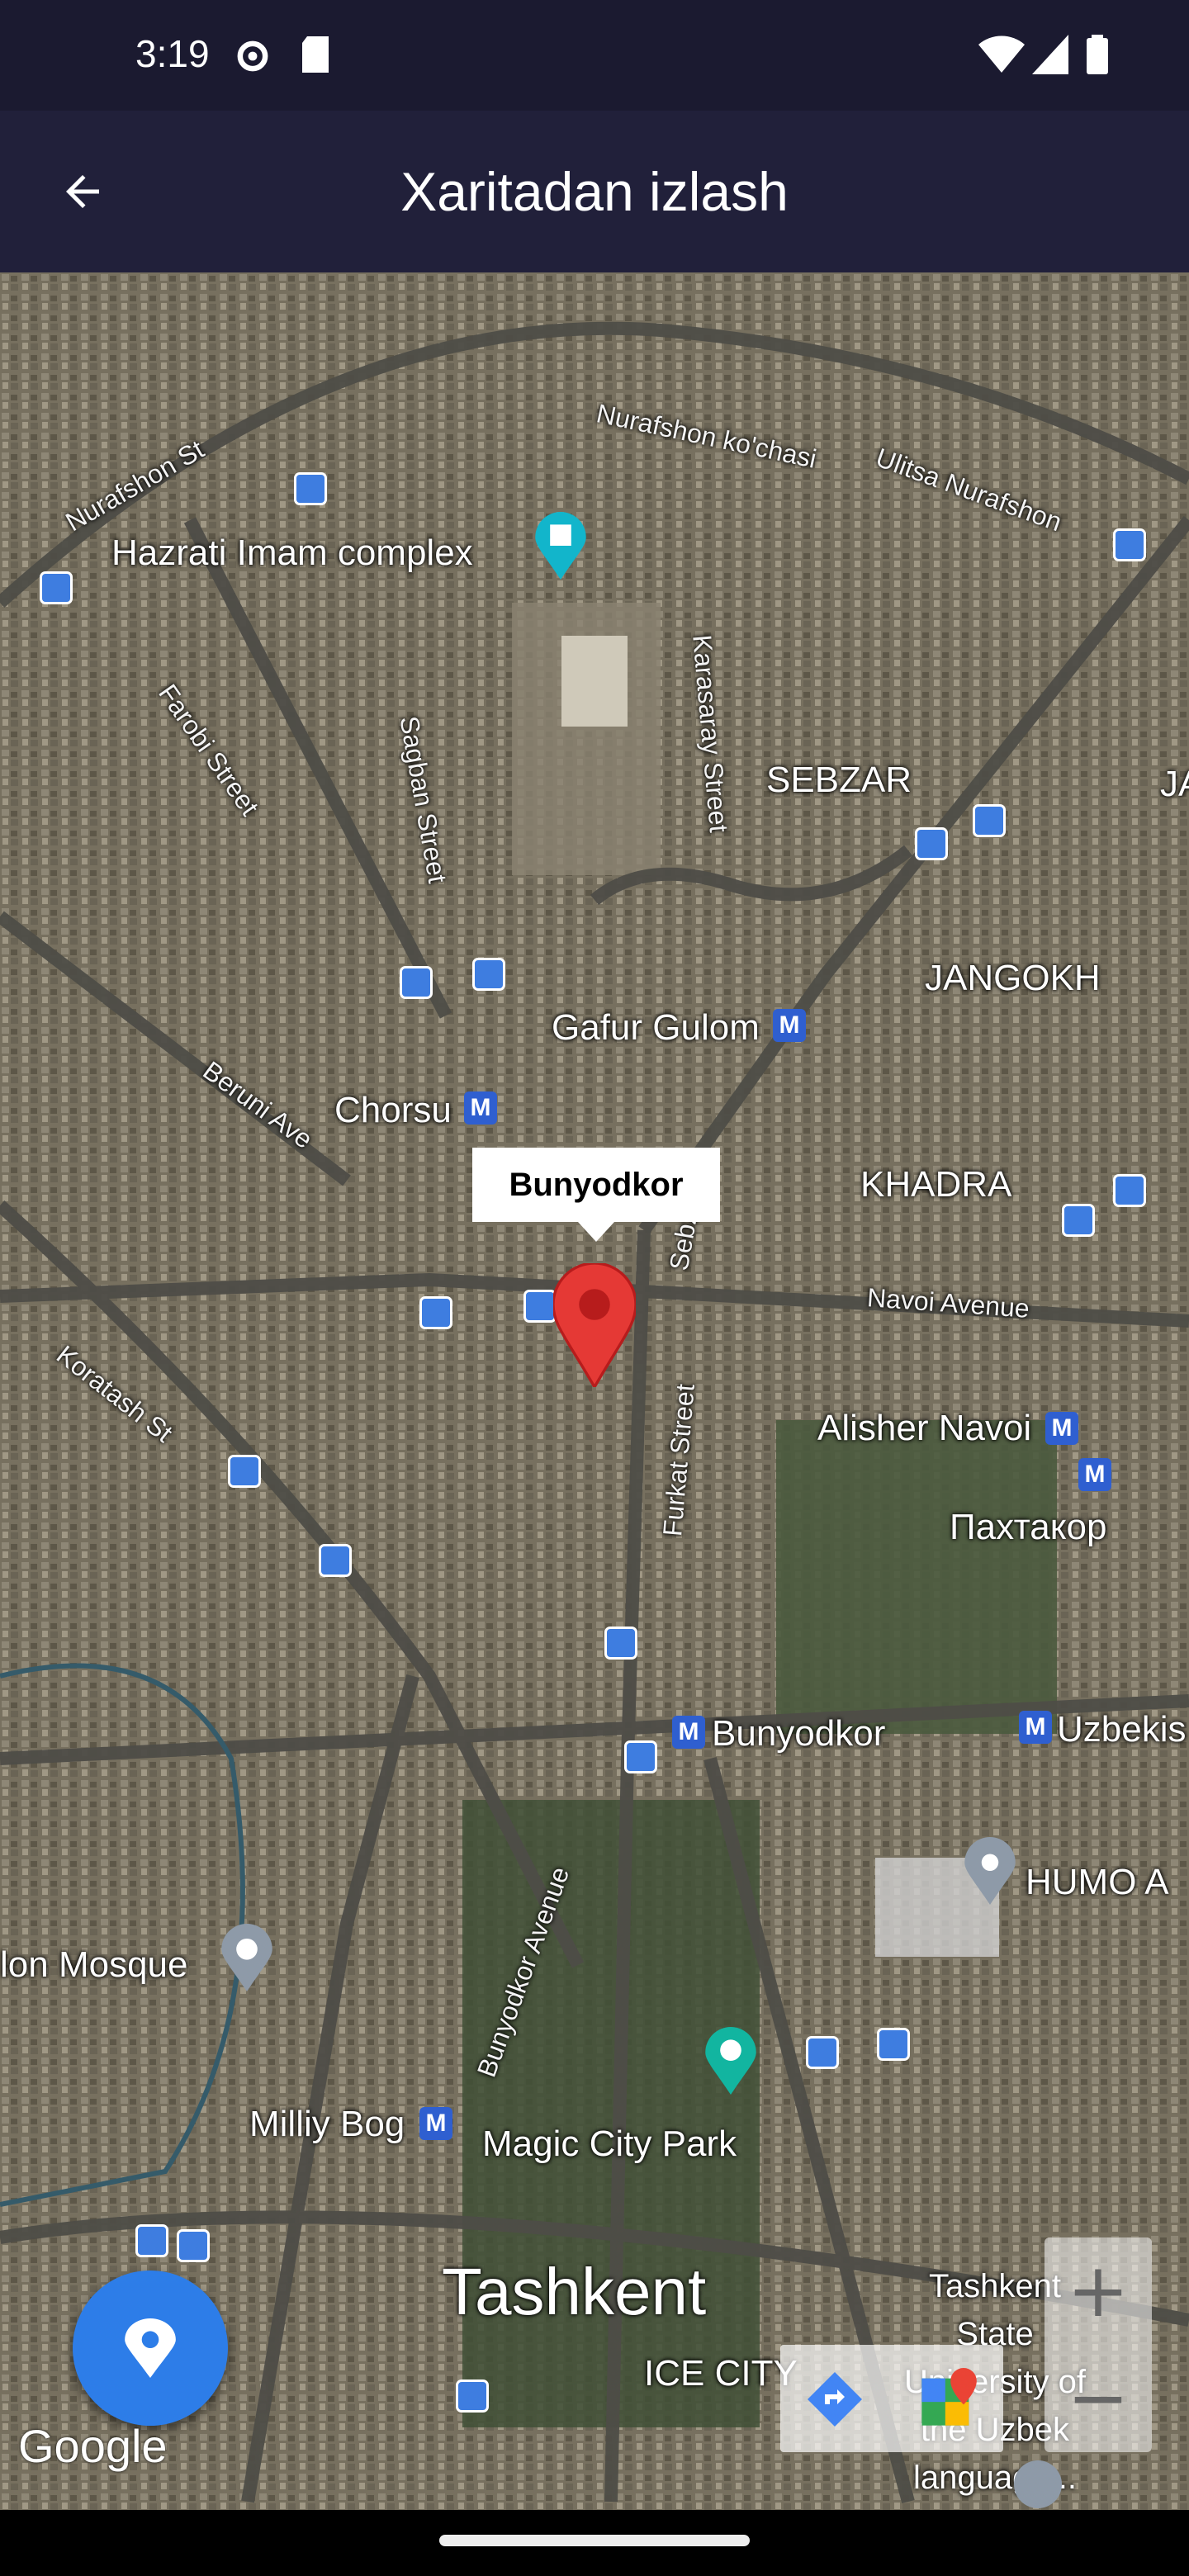 The height and width of the screenshot is (2576, 1189). Describe the element at coordinates (924, 1428) in the screenshot. I see `place-label: Alisher Navoi` at that location.